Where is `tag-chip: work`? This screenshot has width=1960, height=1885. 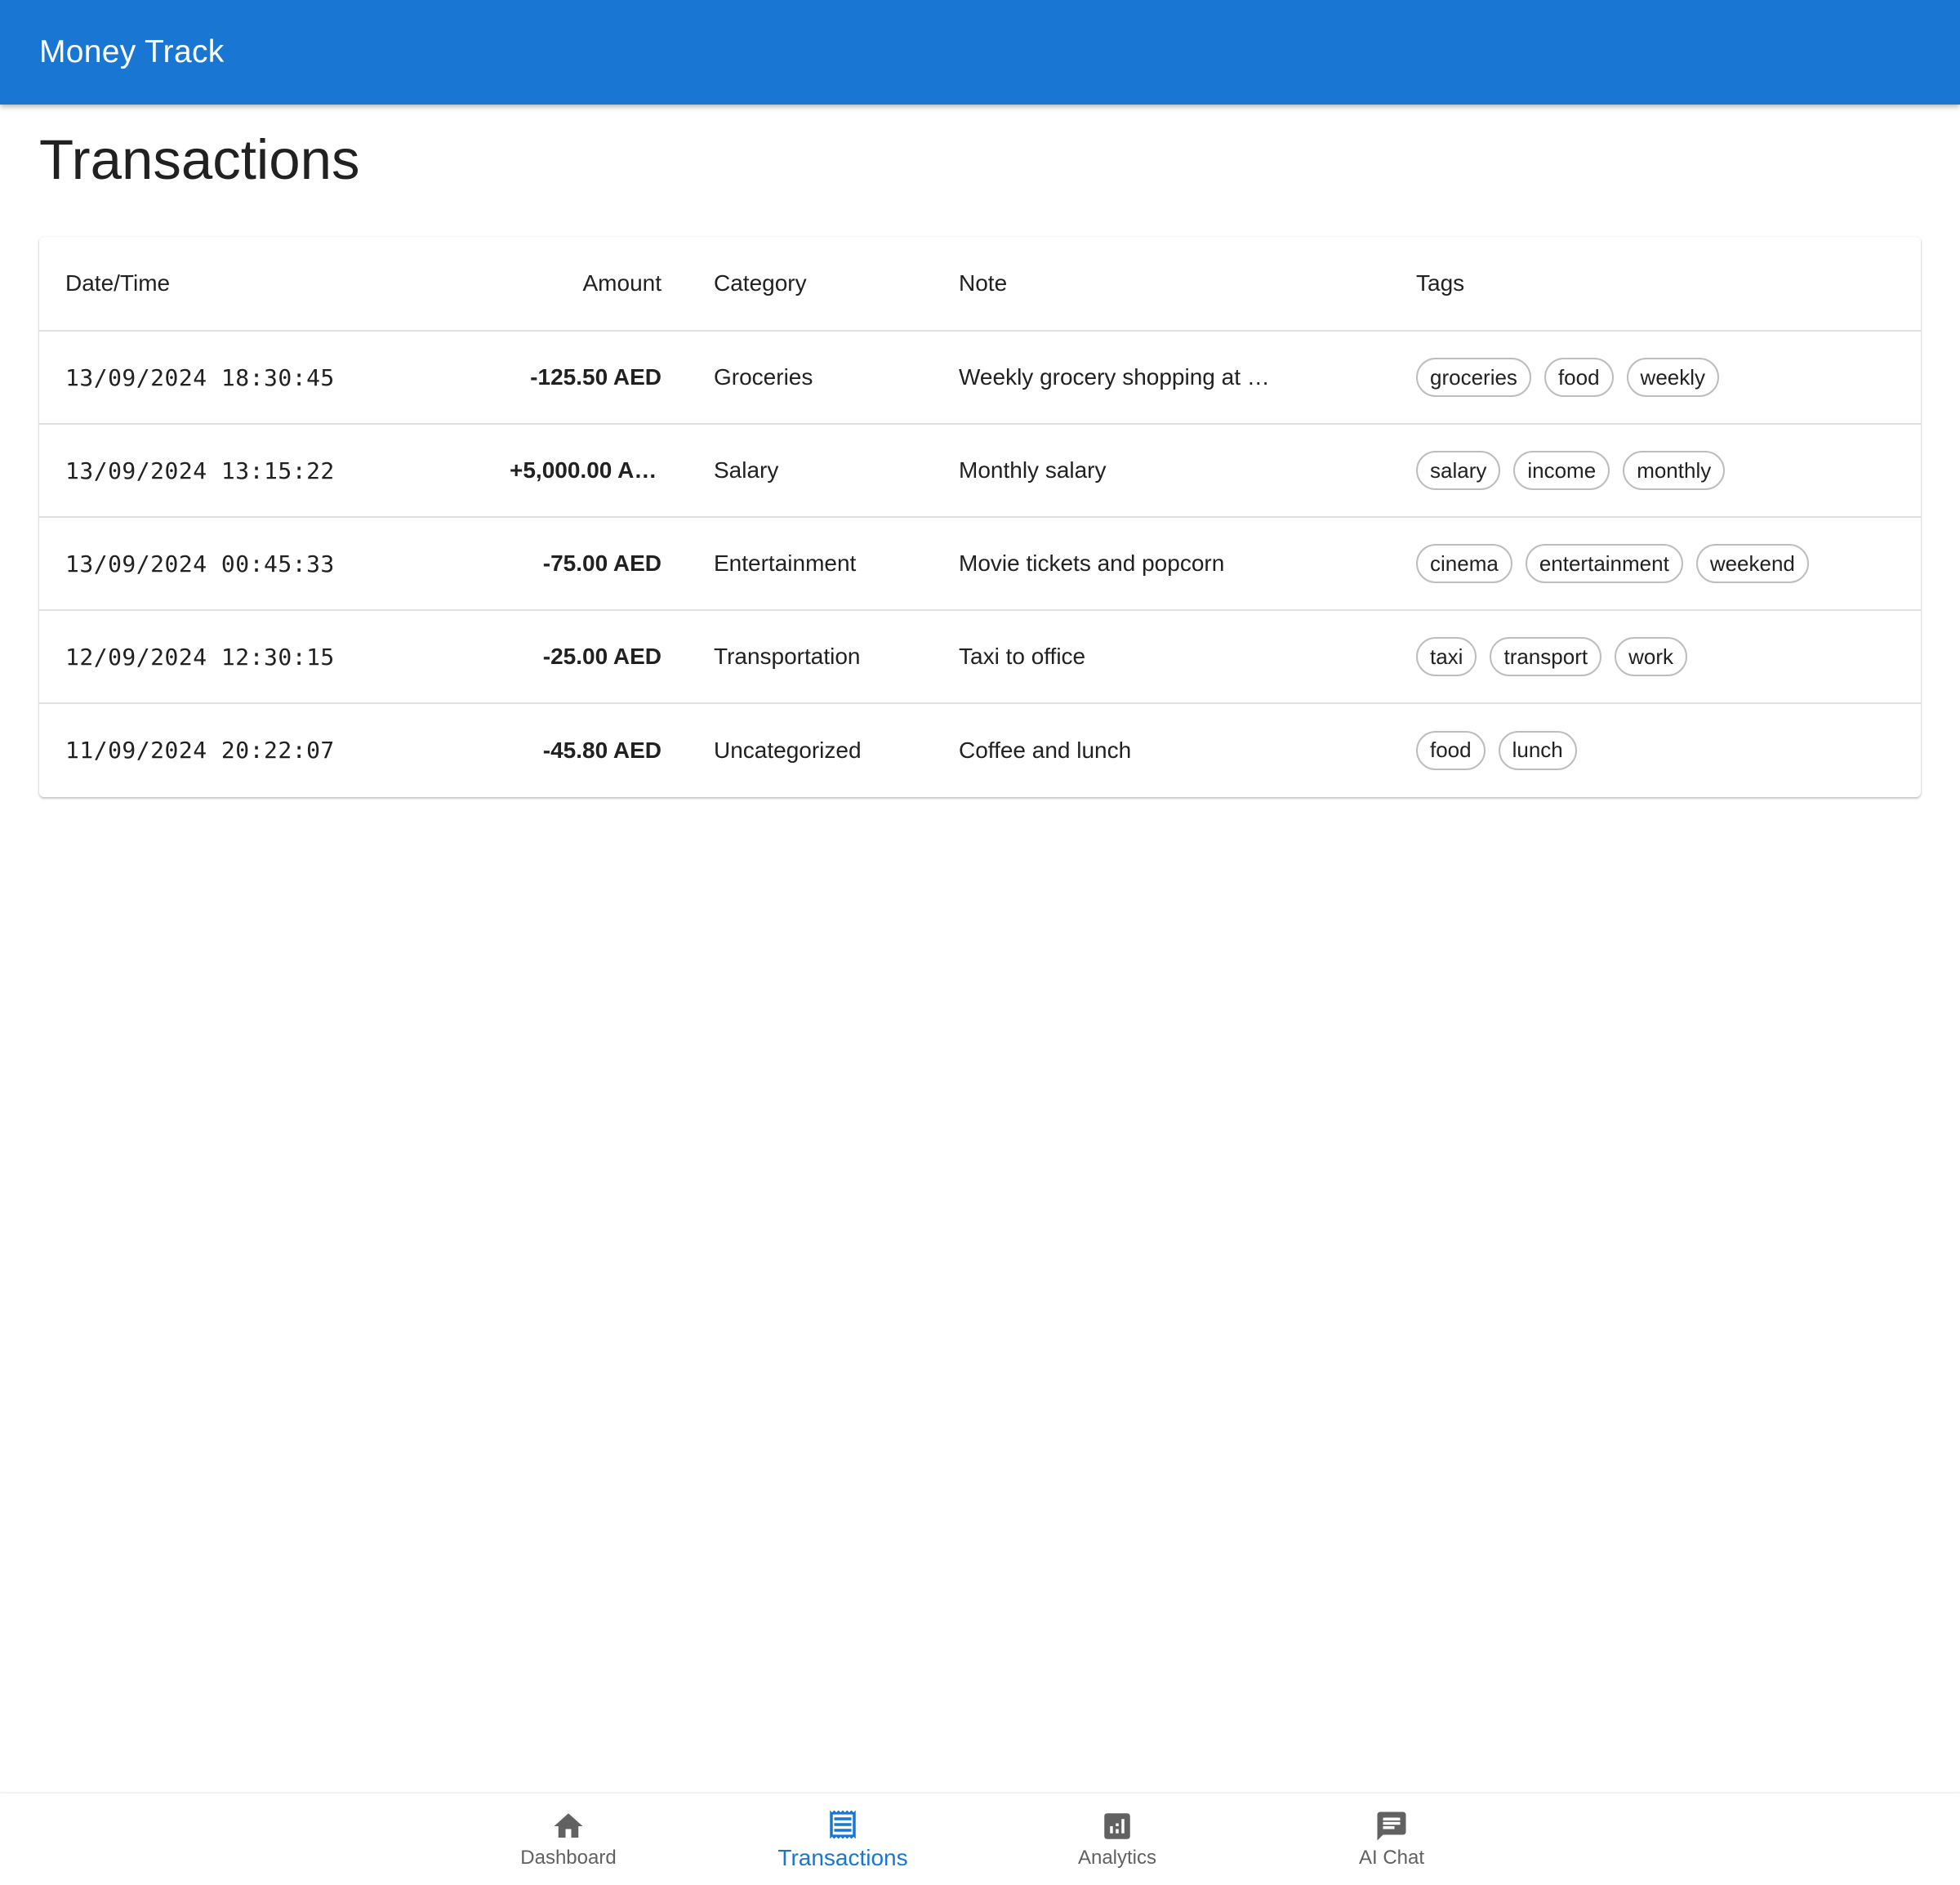 tag-chip: work is located at coordinates (1651, 656).